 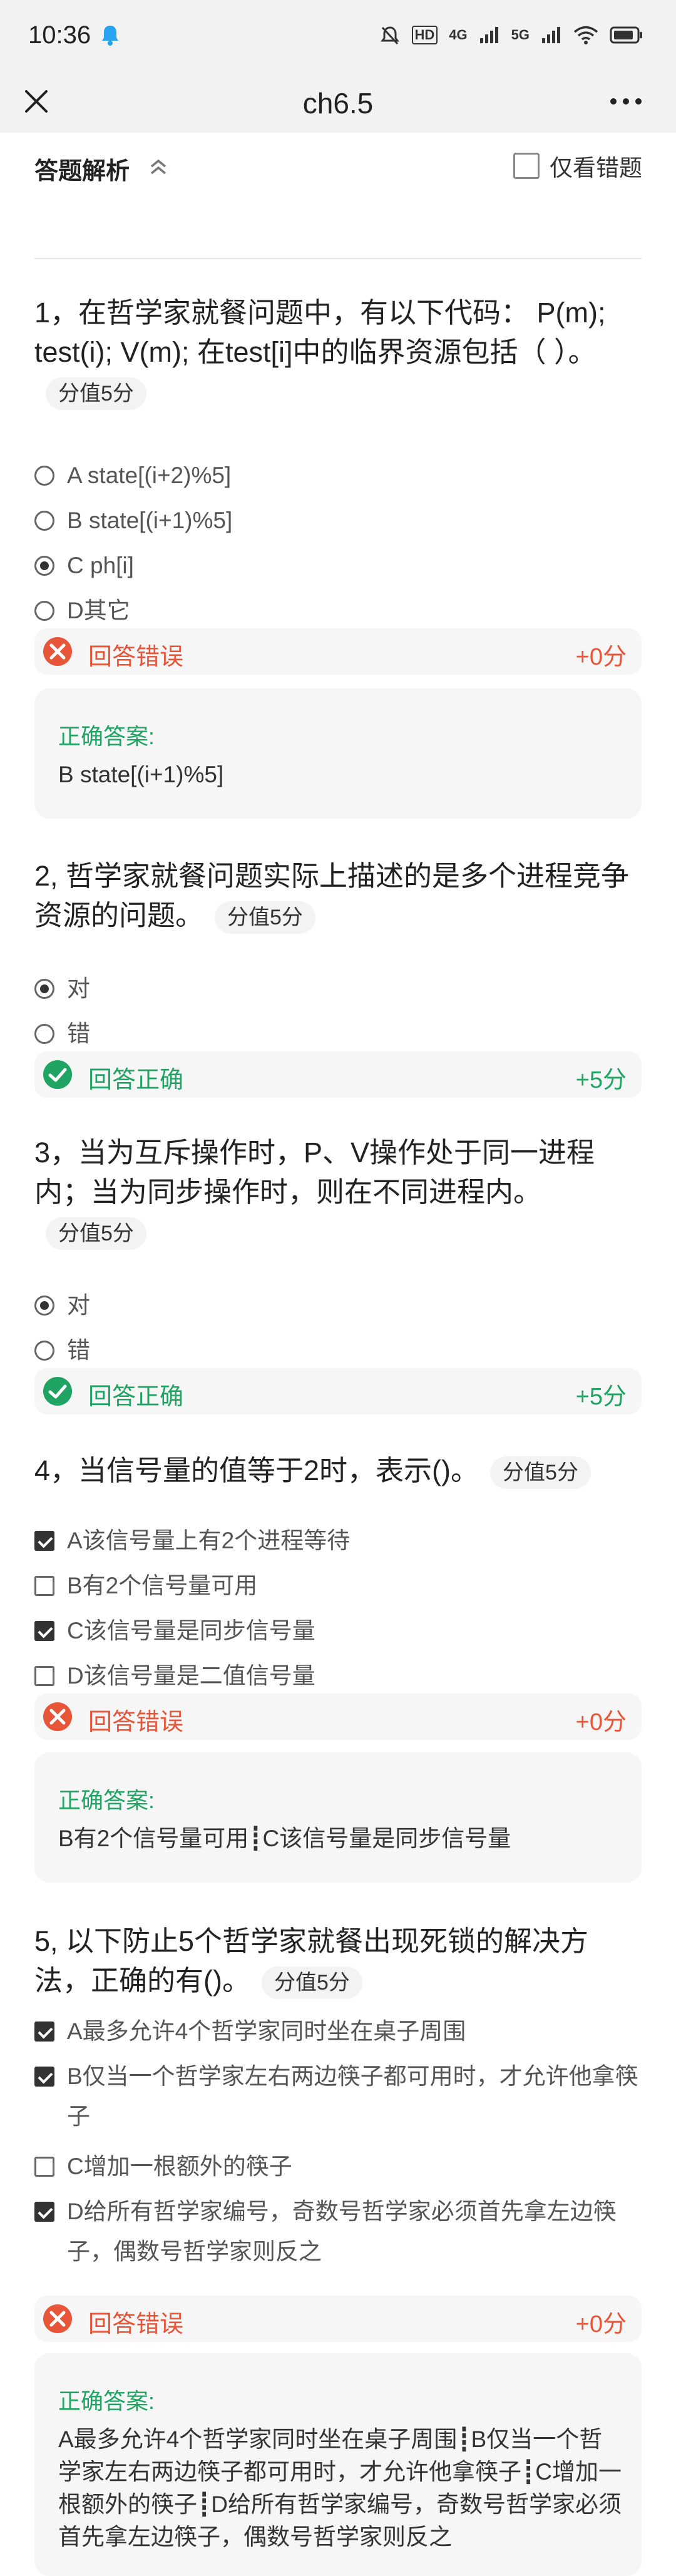 I want to click on wrong-only-toggle: 仅看错题, so click(x=577, y=166).